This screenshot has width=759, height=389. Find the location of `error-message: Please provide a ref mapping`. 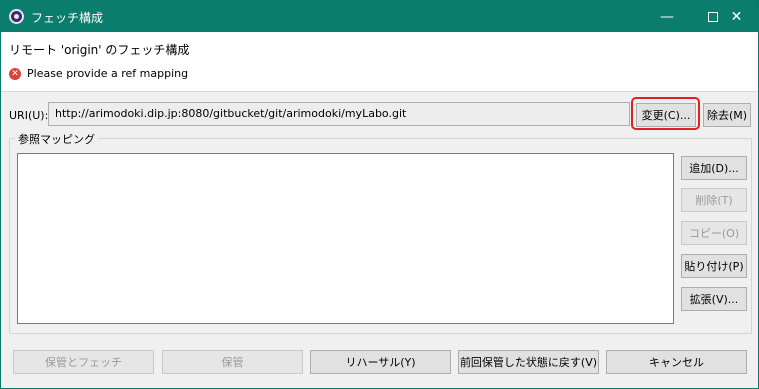

error-message: Please provide a ref mapping is located at coordinates (108, 73).